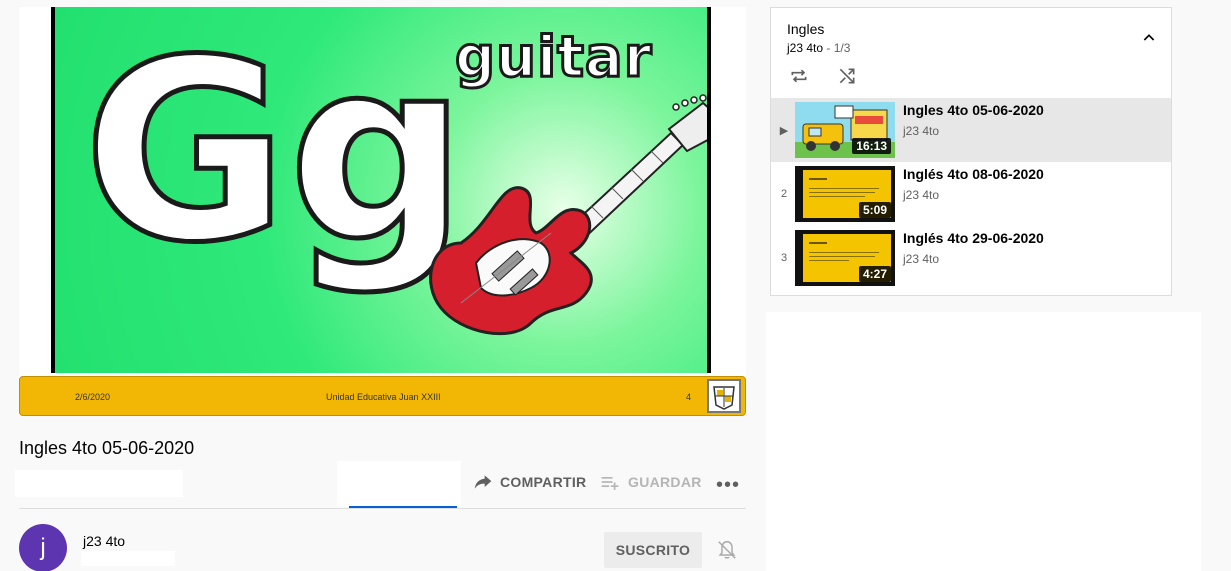  Describe the element at coordinates (543, 482) in the screenshot. I see `share-label: COMPARTIR` at that location.